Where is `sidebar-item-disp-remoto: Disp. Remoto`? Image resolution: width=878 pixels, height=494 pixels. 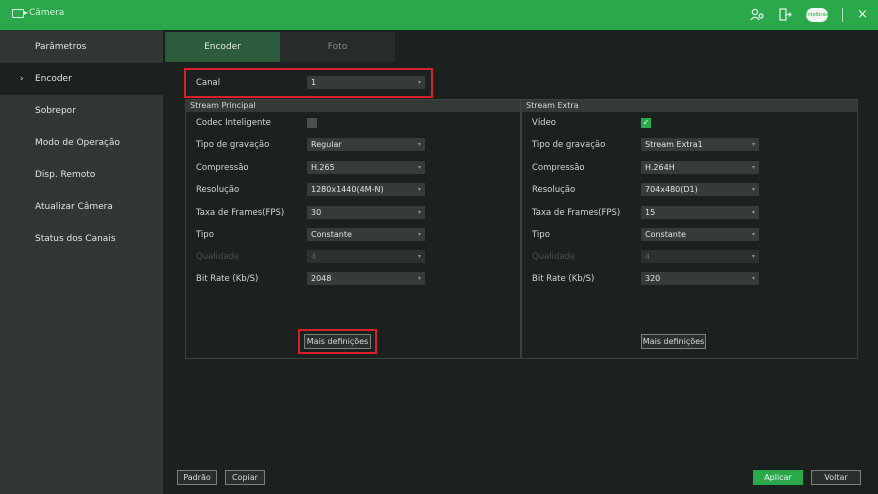 sidebar-item-disp-remoto: Disp. Remoto is located at coordinates (81, 175).